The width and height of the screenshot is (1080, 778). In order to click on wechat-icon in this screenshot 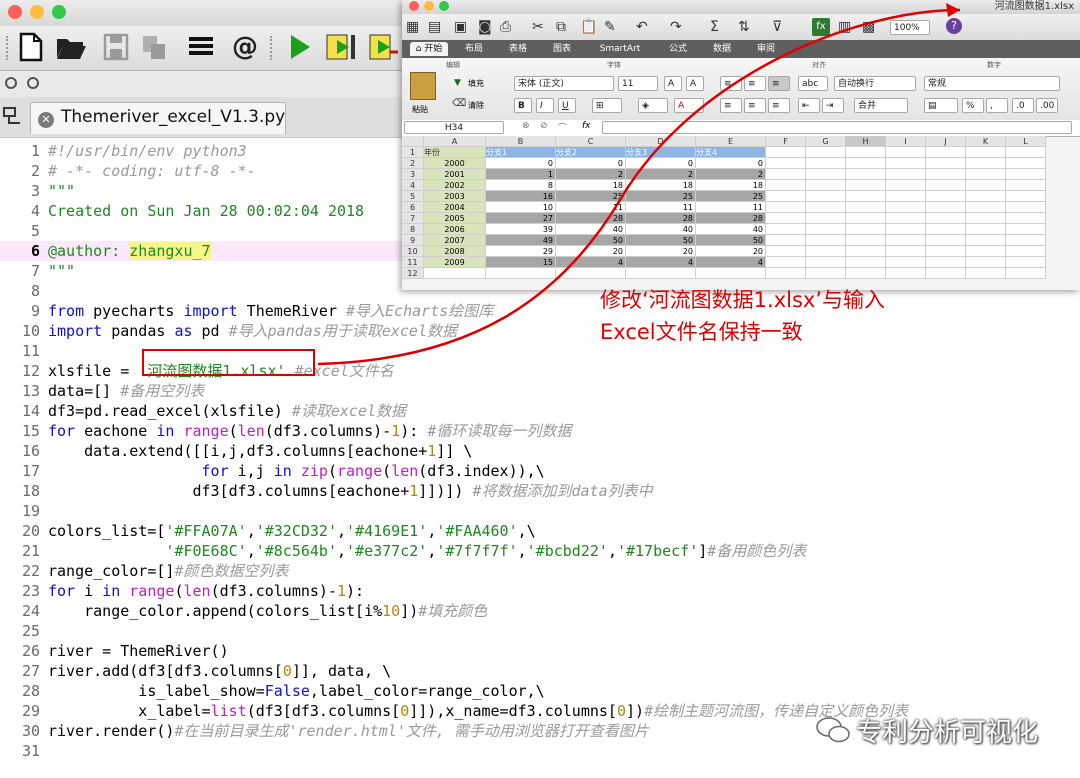, I will do `click(833, 730)`.